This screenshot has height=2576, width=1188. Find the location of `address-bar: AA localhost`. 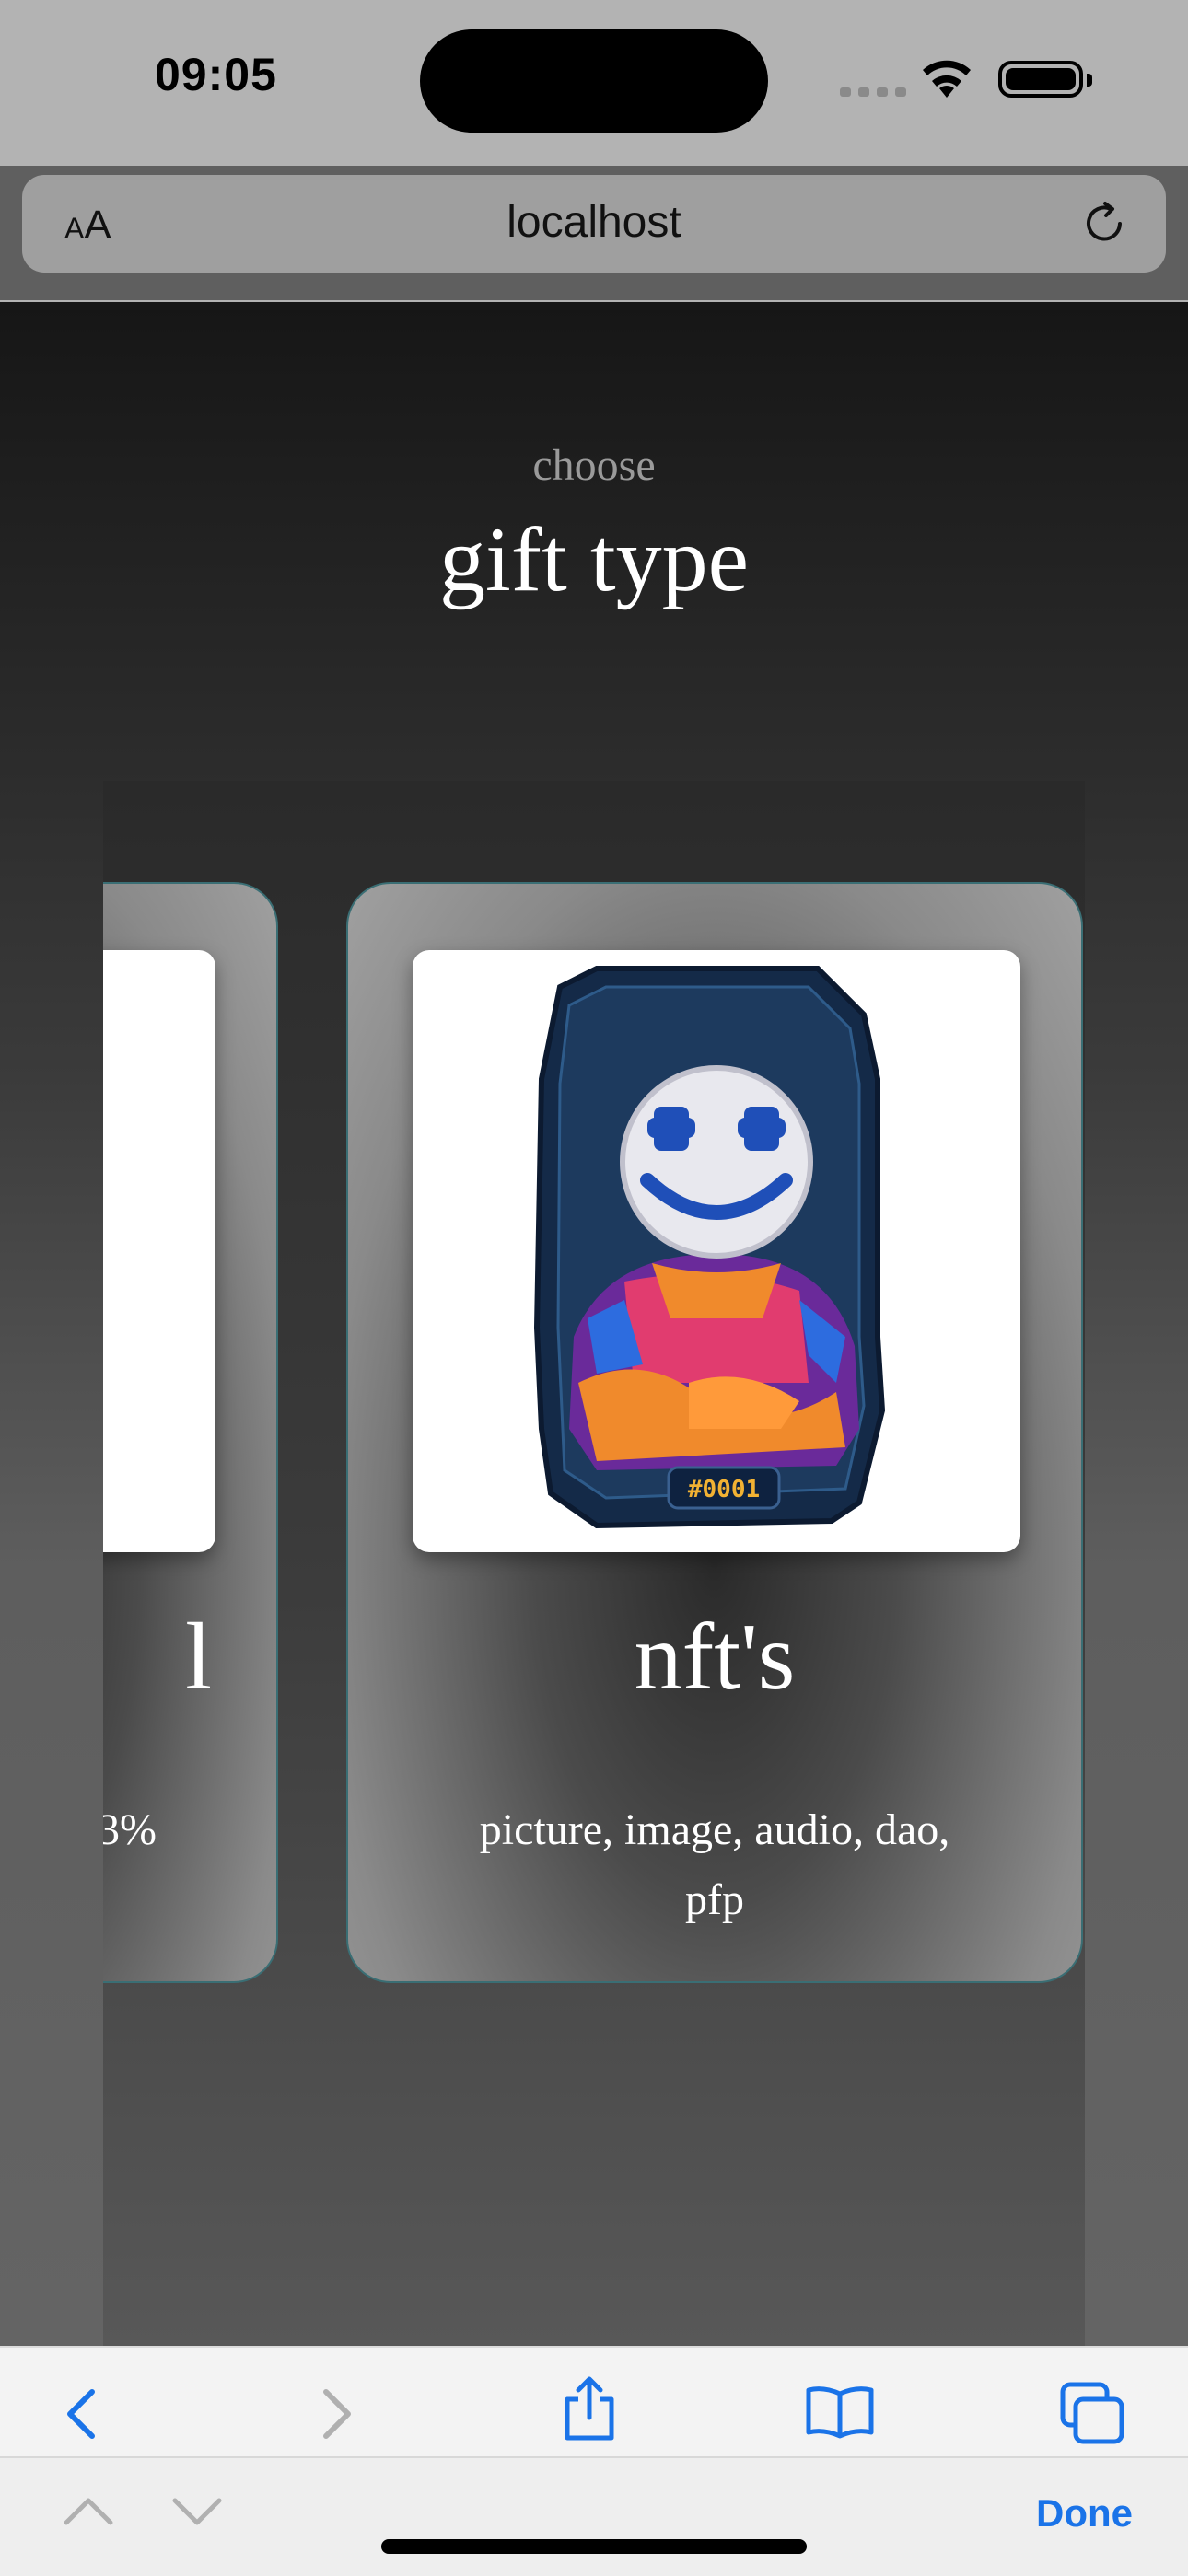

address-bar: AA localhost is located at coordinates (594, 224).